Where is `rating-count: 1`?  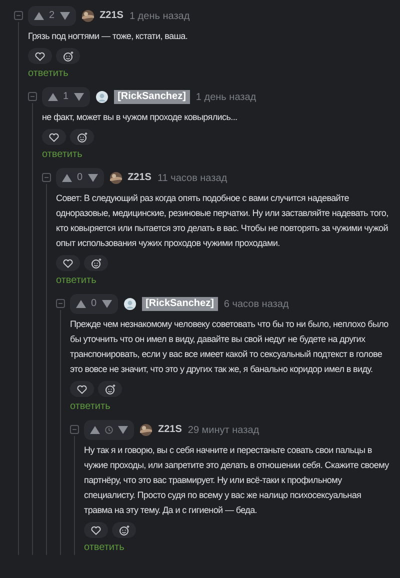 rating-count: 1 is located at coordinates (66, 97).